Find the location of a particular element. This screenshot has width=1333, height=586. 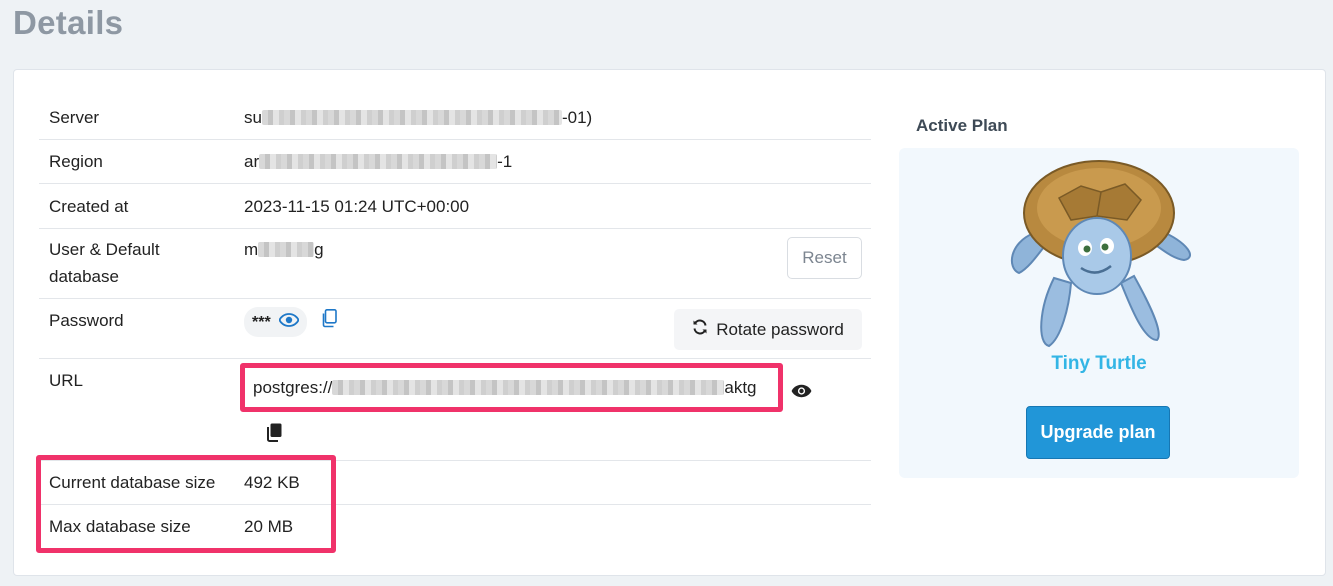

server-label: Server is located at coordinates (74, 117).